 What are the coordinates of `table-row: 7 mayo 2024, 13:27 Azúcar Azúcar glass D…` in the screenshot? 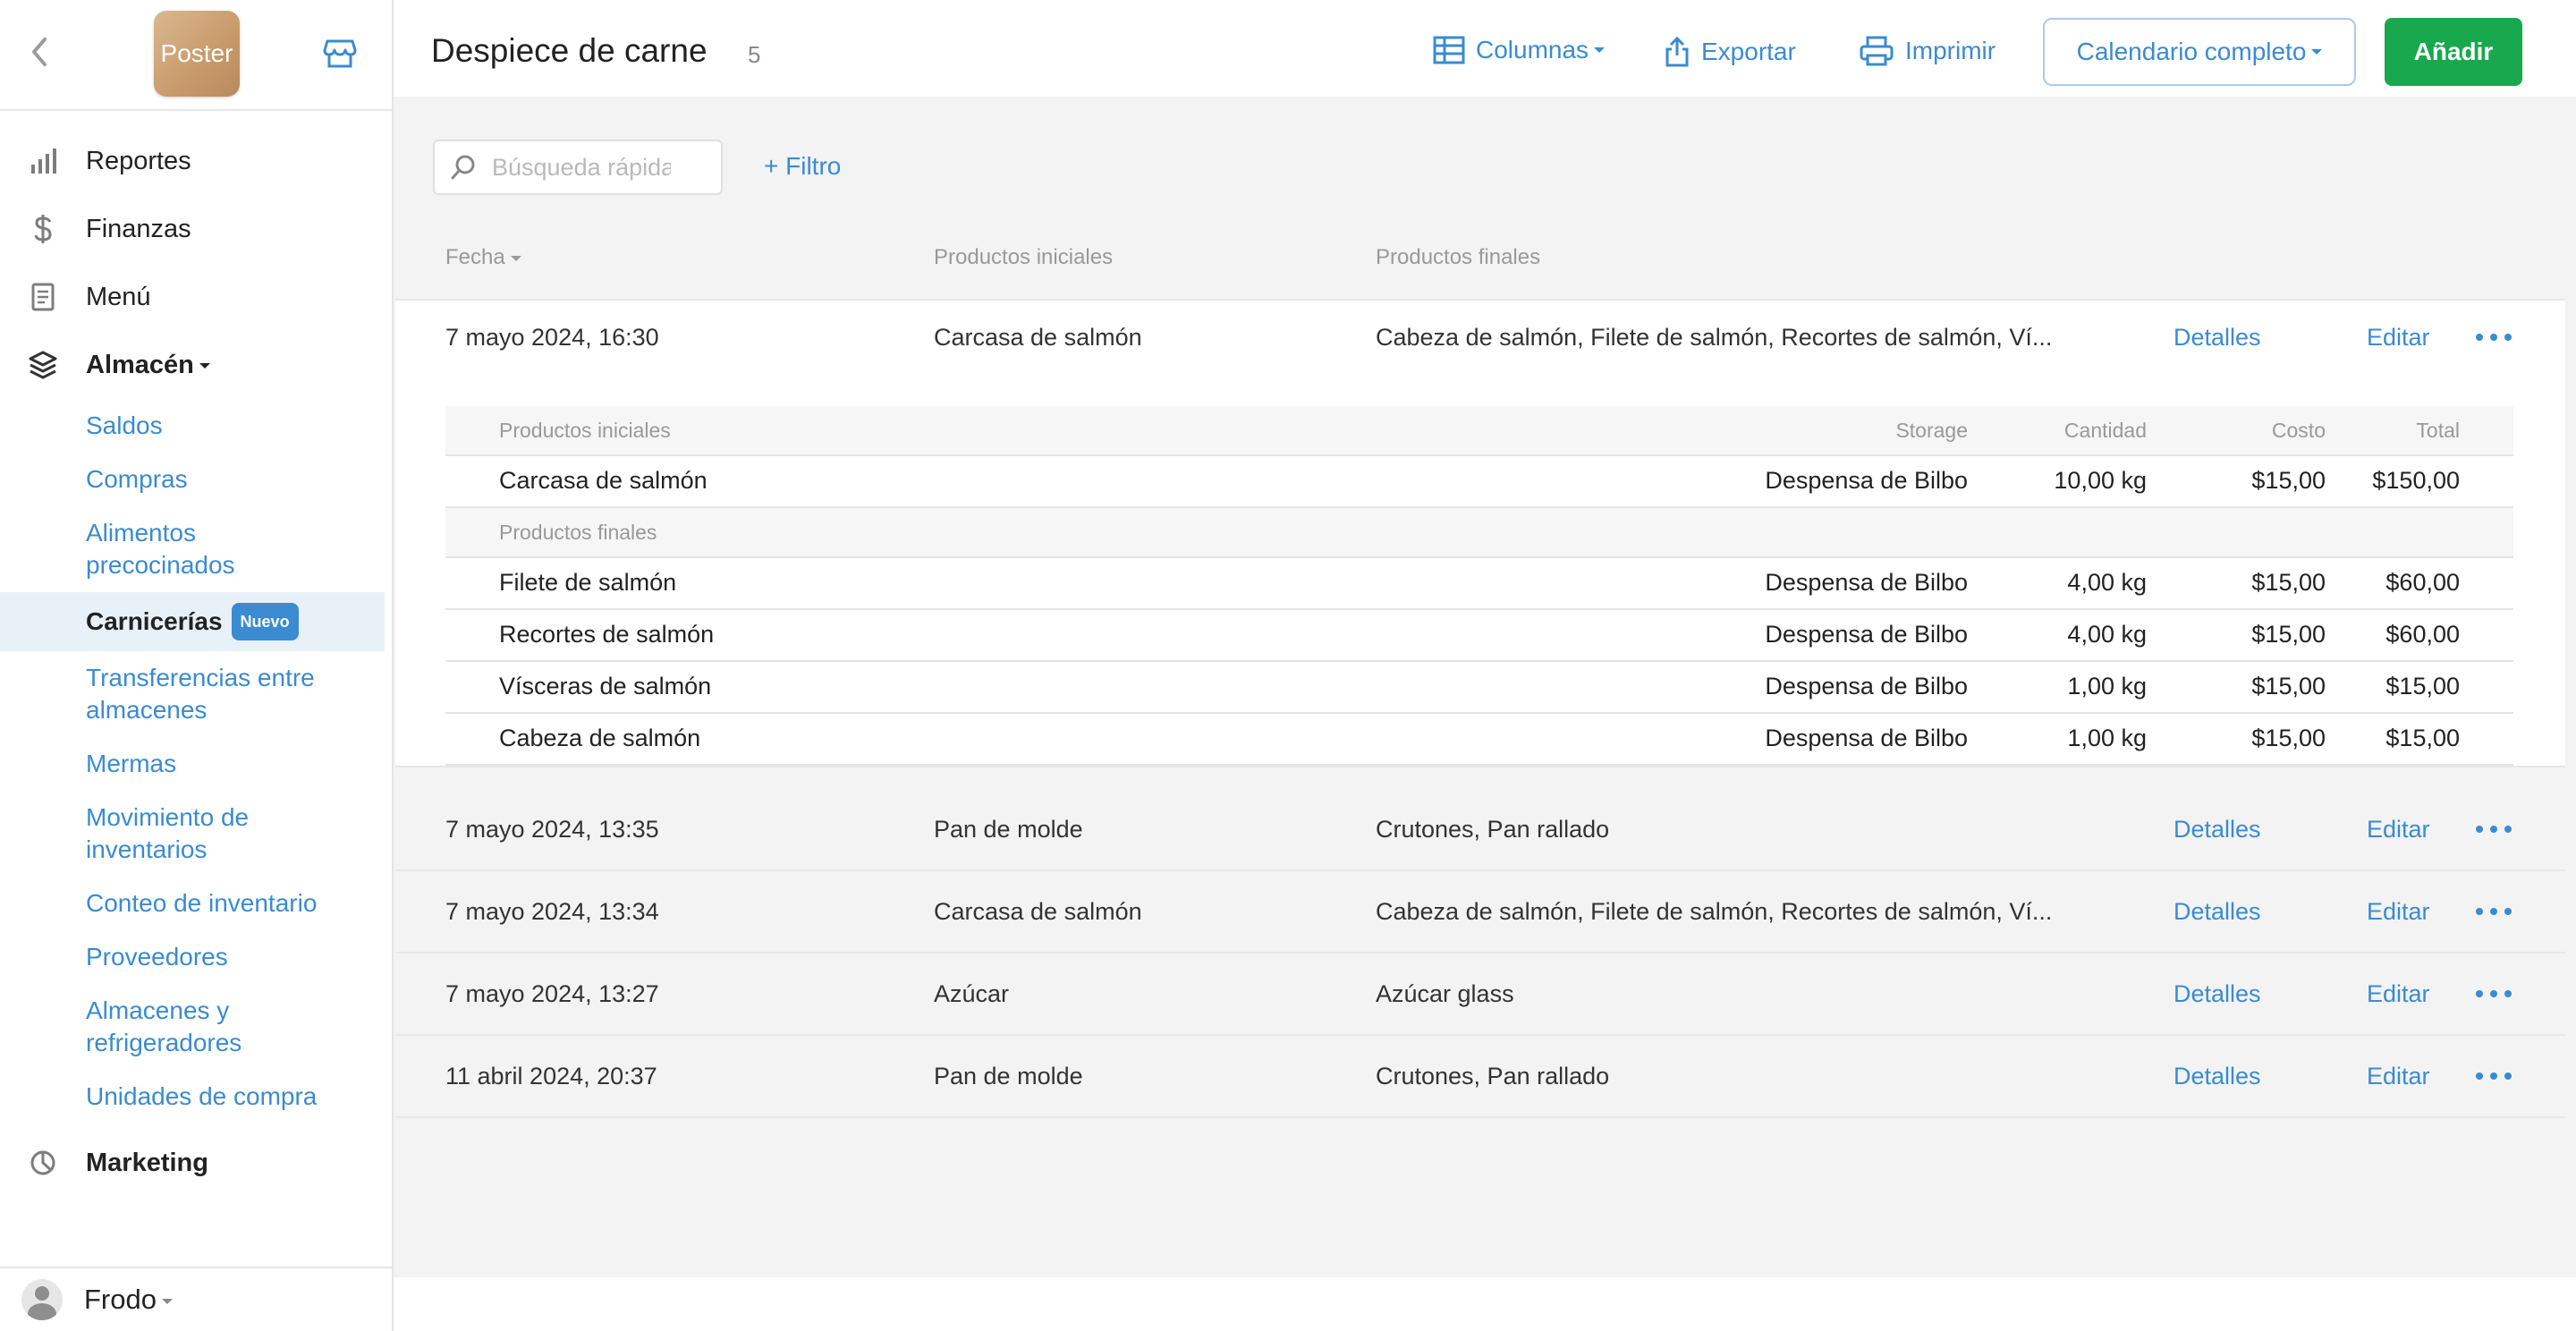 It's located at (1480, 995).